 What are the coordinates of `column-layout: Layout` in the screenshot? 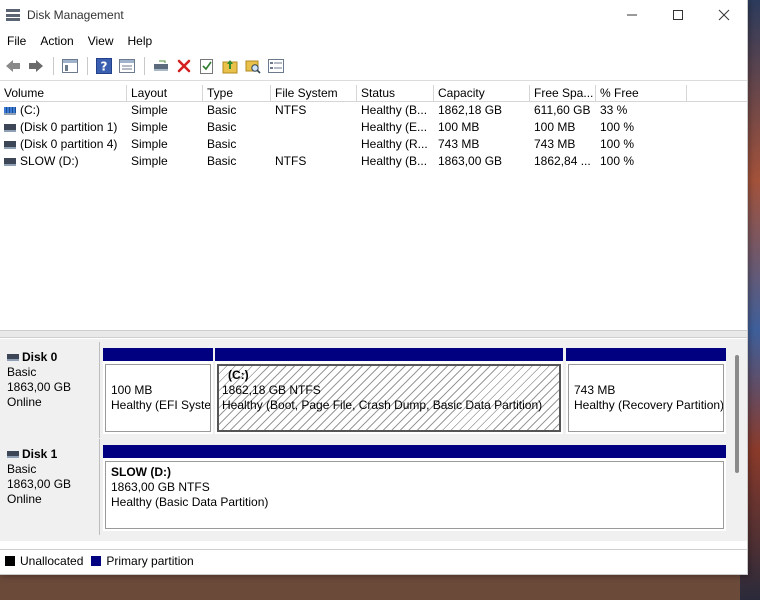 It's located at (165, 93).